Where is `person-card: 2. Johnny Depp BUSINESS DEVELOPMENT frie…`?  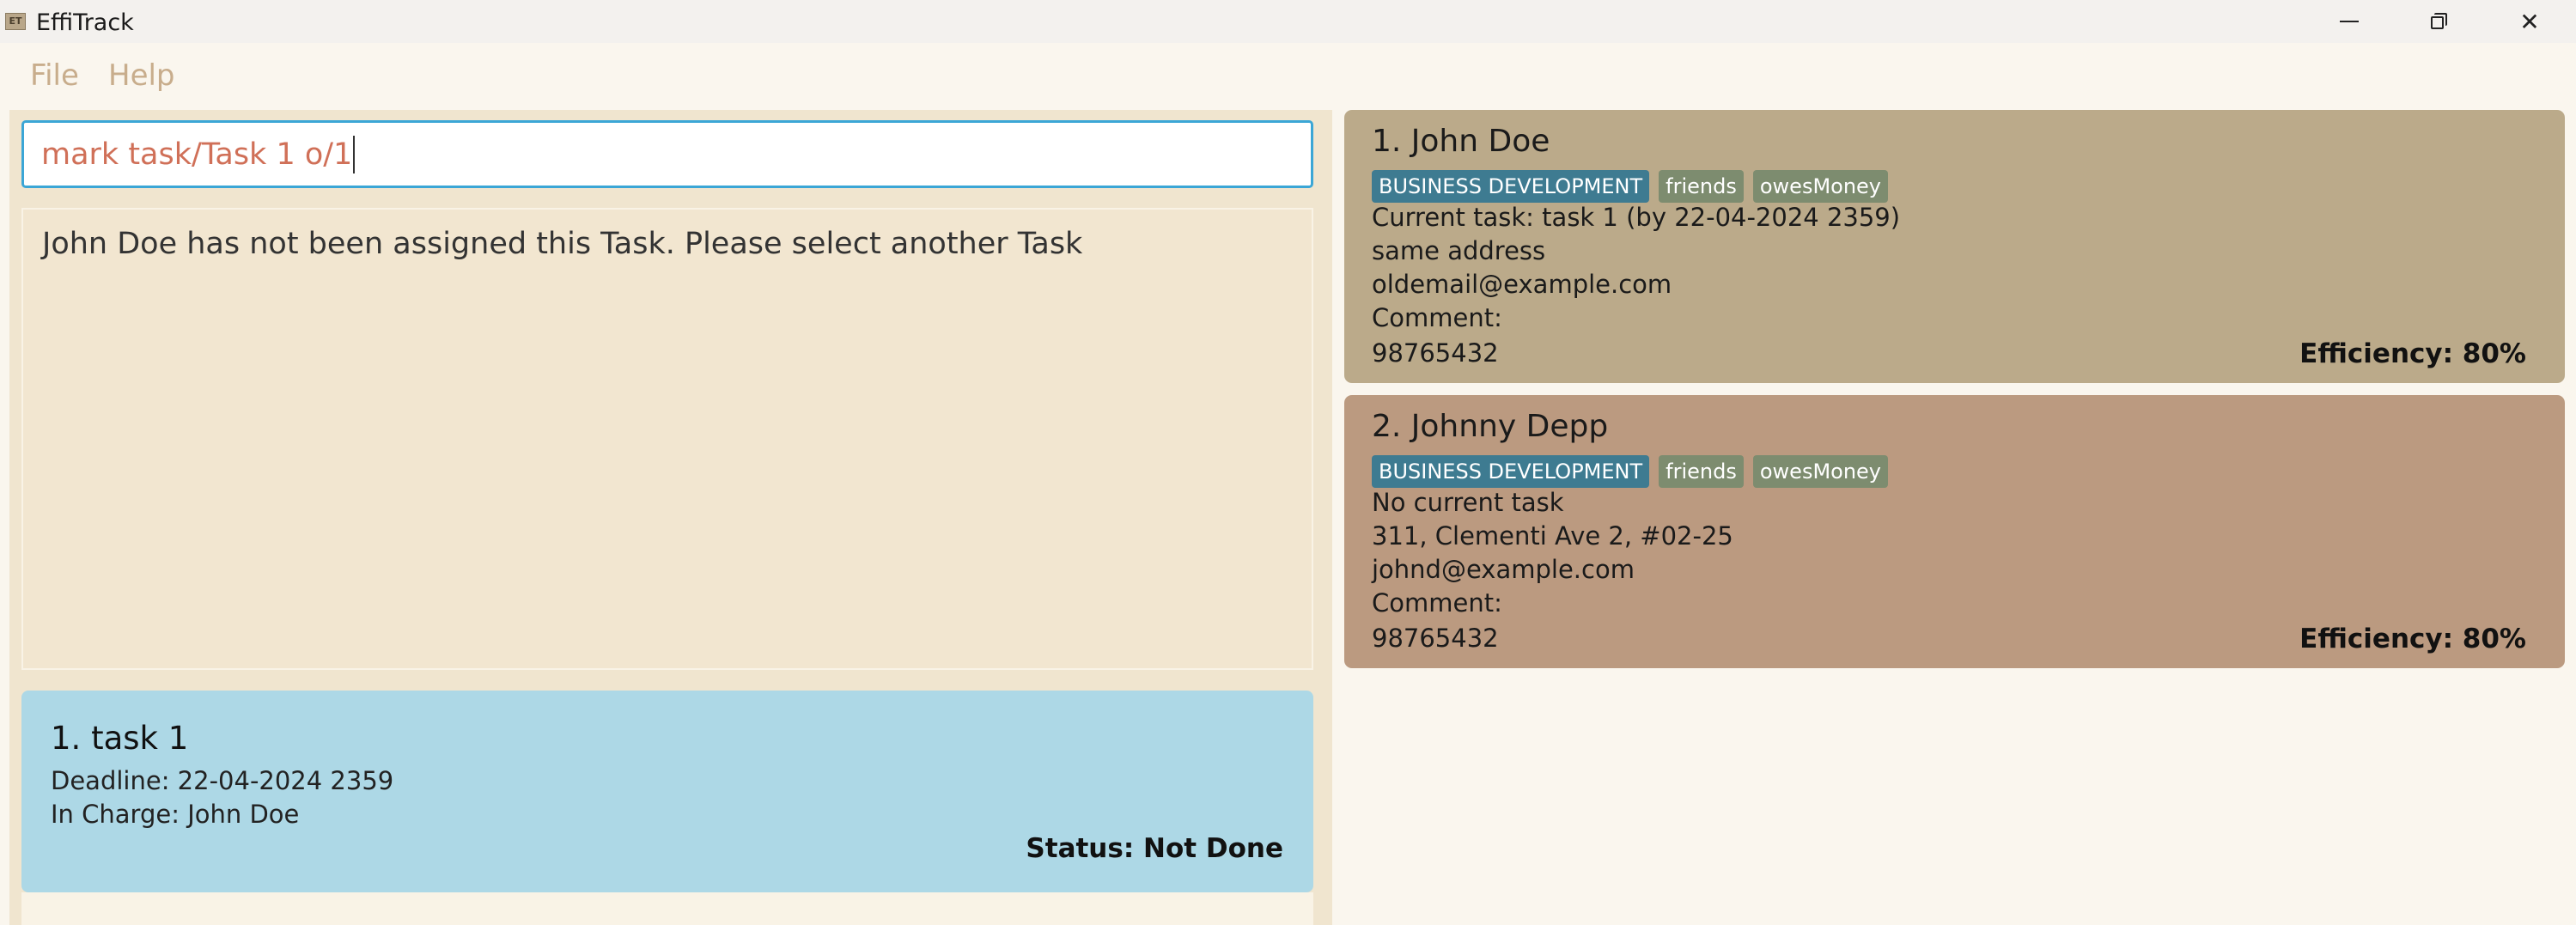
person-card: 2. Johnny Depp BUSINESS DEVELOPMENT frie… is located at coordinates (1955, 531).